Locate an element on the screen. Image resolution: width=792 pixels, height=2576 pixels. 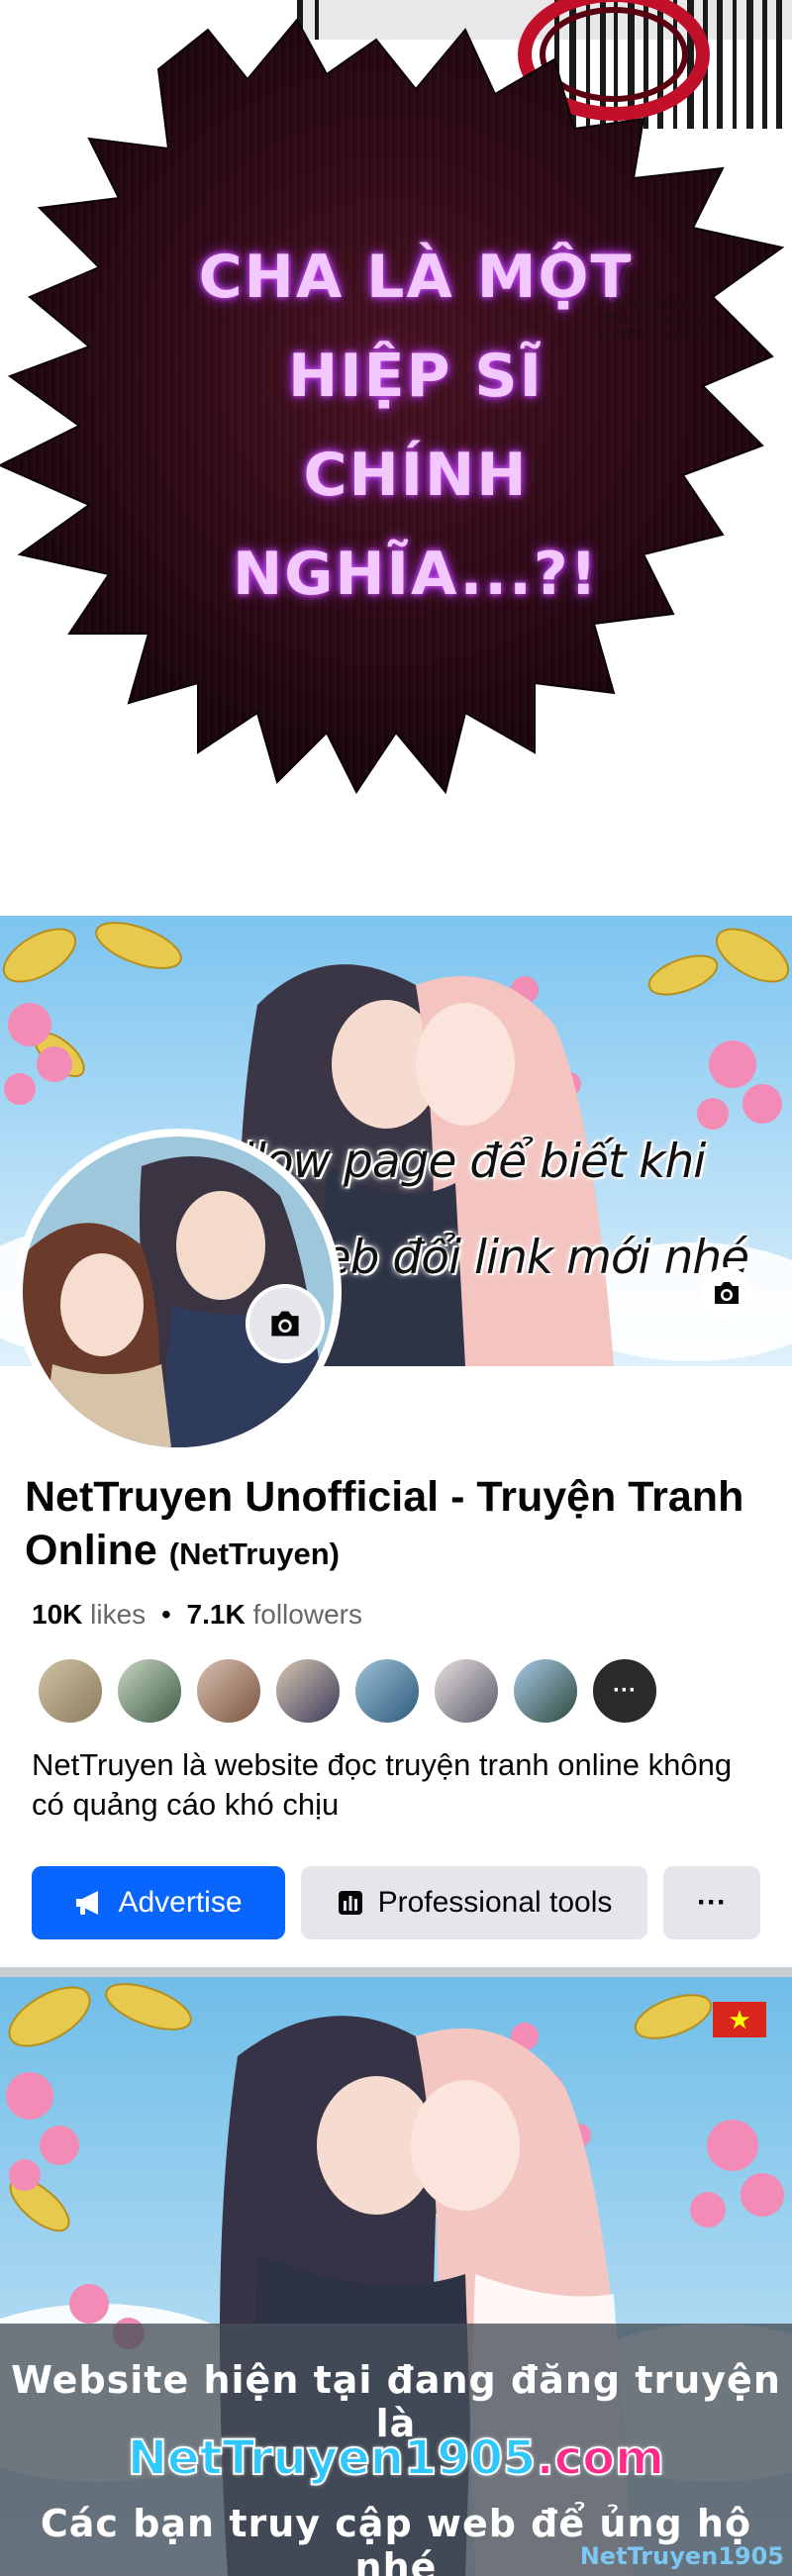
dashboard-icon is located at coordinates (350, 1903).